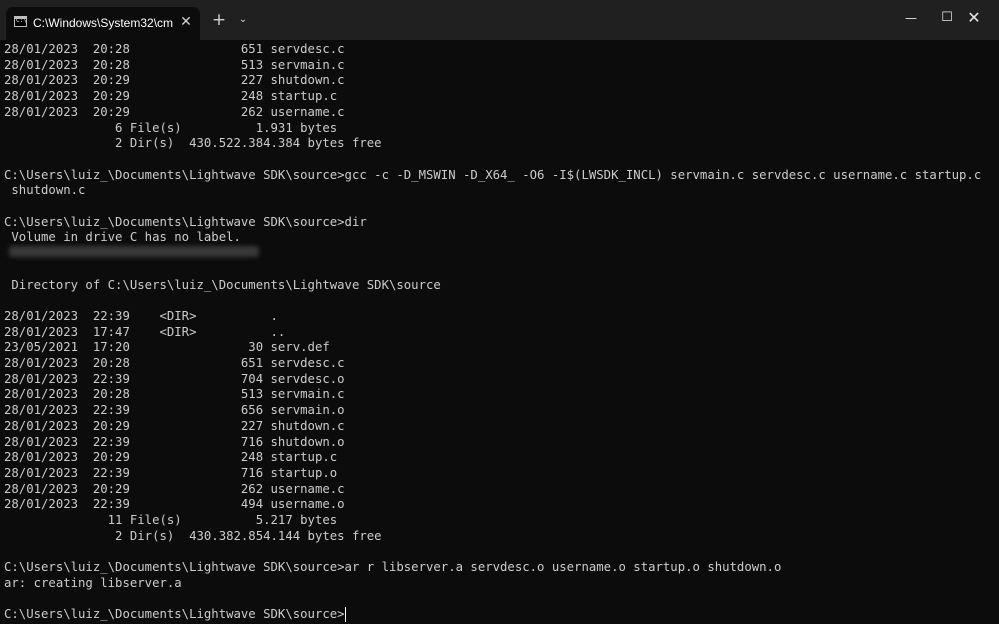  I want to click on terminal-line: 28/01/2023 22:39 716 shutdown.o, so click(174, 441).